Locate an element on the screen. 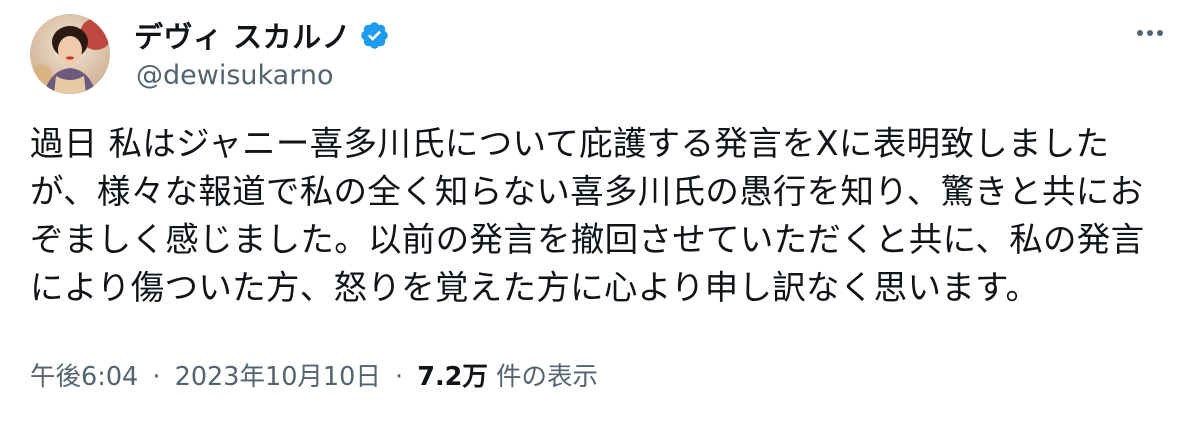 Image resolution: width=1200 pixels, height=432 pixels. author-display-name: デヴィ スカルノ is located at coordinates (242, 35).